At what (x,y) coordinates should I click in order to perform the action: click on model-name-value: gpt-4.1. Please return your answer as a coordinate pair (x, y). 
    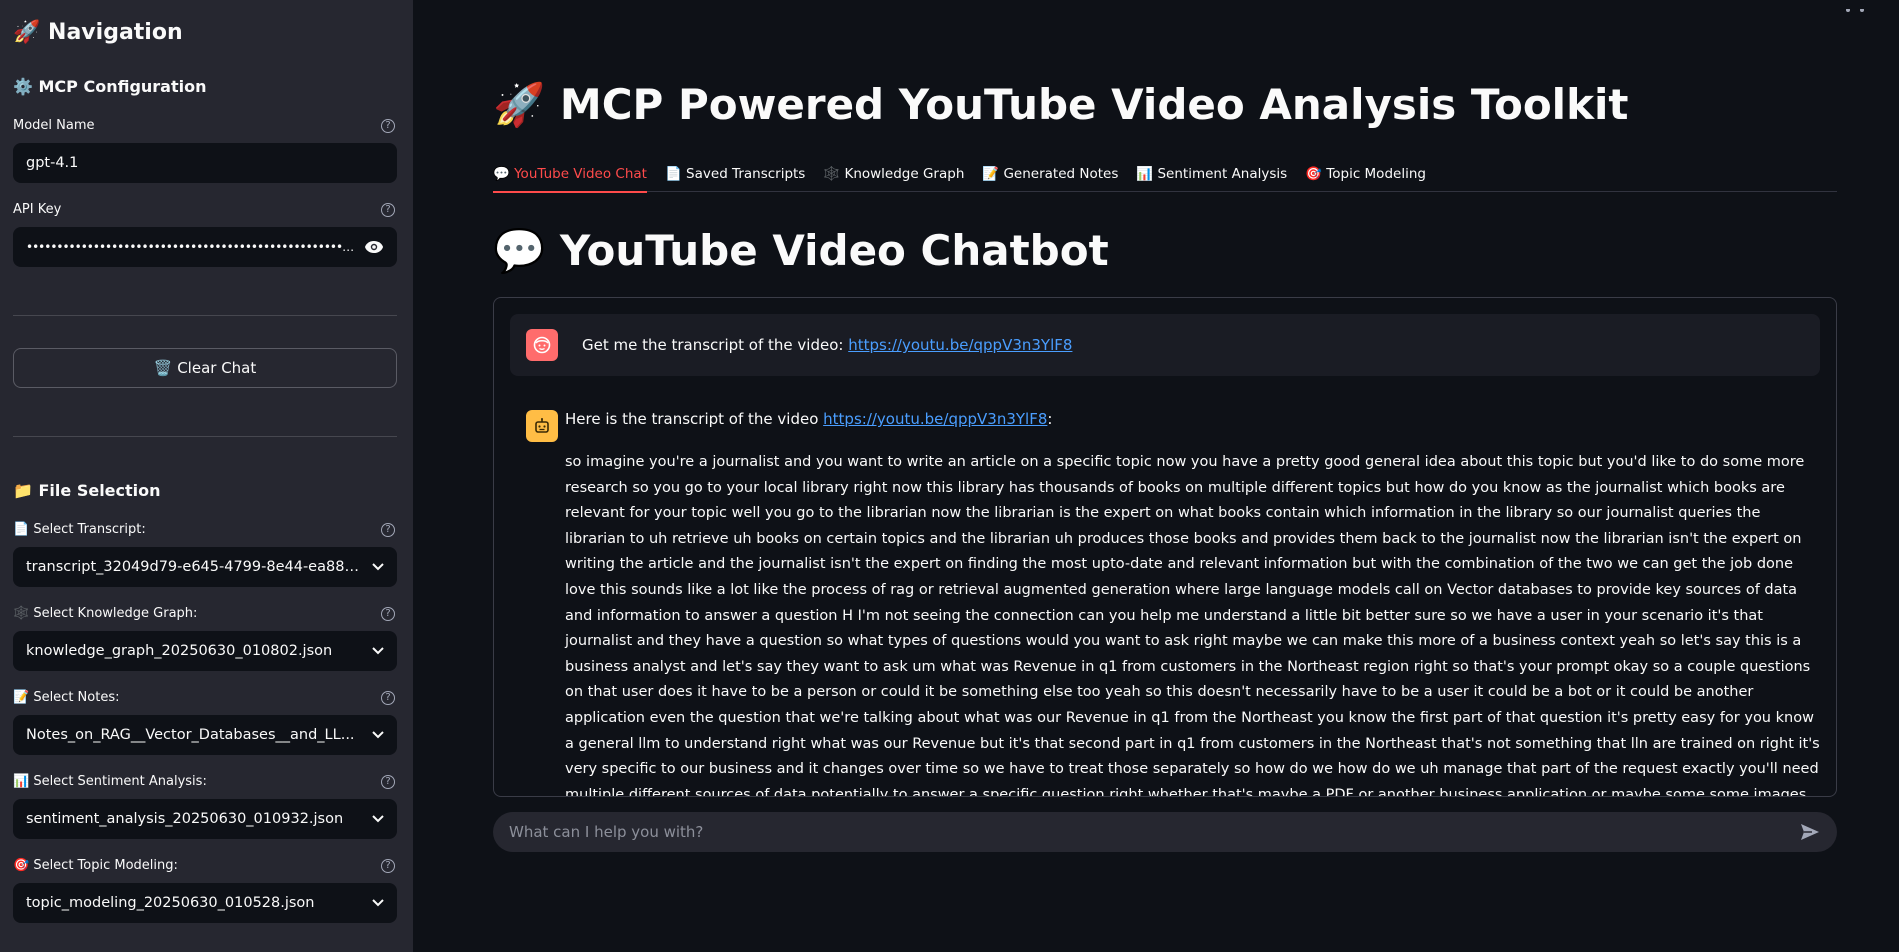
    Looking at the image, I should click on (52, 163).